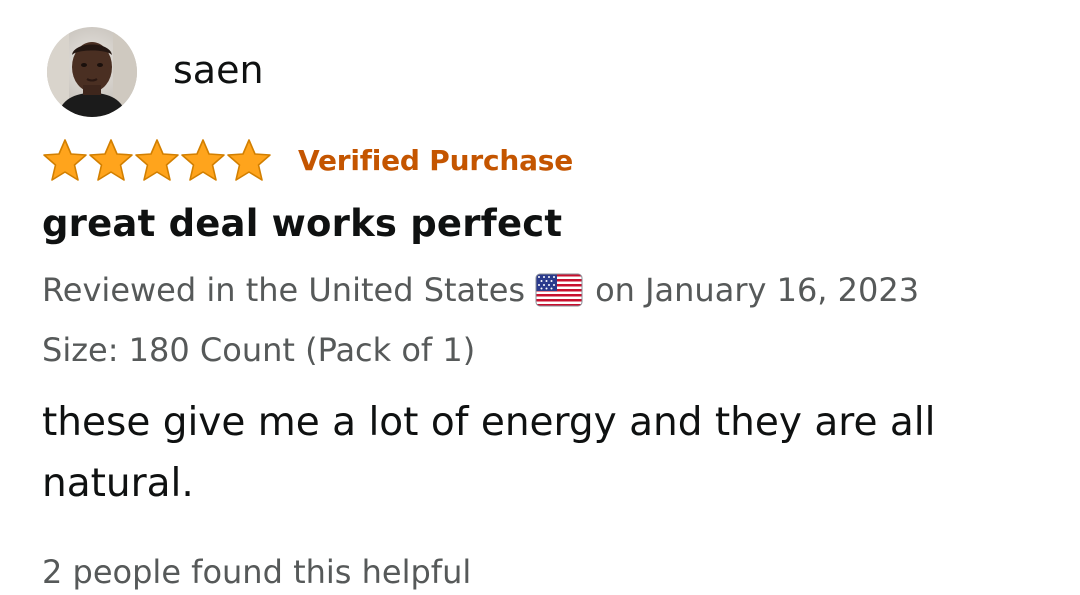  What do you see at coordinates (257, 572) in the screenshot?
I see `helpful-count: 2 people found this helpful` at bounding box center [257, 572].